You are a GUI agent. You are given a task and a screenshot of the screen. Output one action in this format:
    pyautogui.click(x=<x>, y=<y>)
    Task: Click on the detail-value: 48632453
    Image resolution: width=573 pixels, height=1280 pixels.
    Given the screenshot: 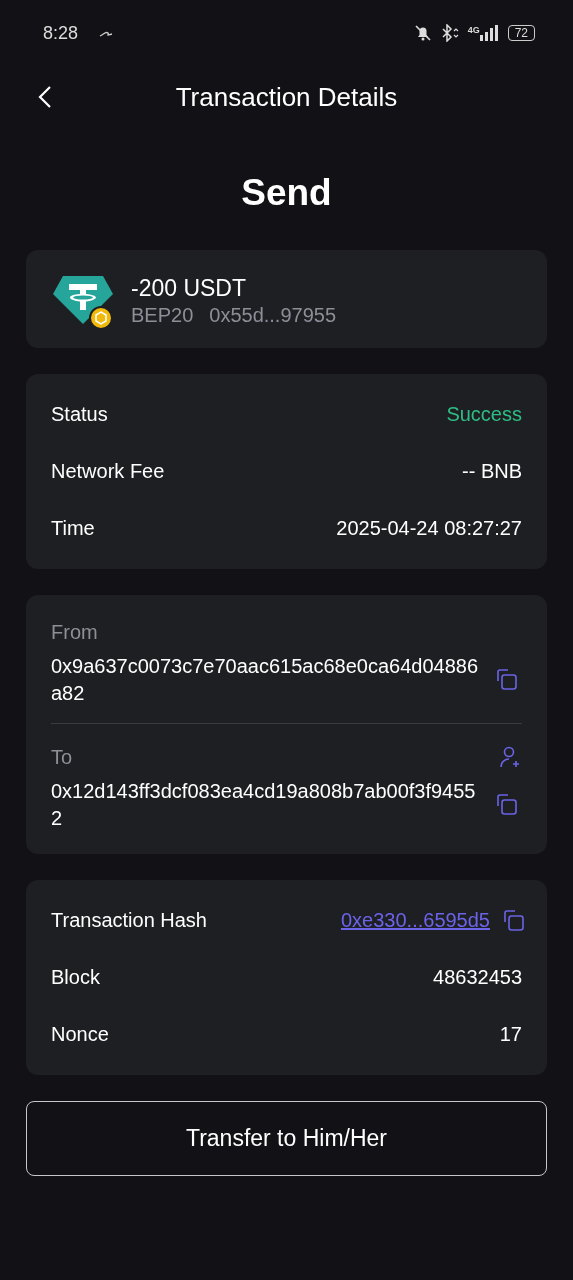 What is the action you would take?
    pyautogui.click(x=477, y=977)
    